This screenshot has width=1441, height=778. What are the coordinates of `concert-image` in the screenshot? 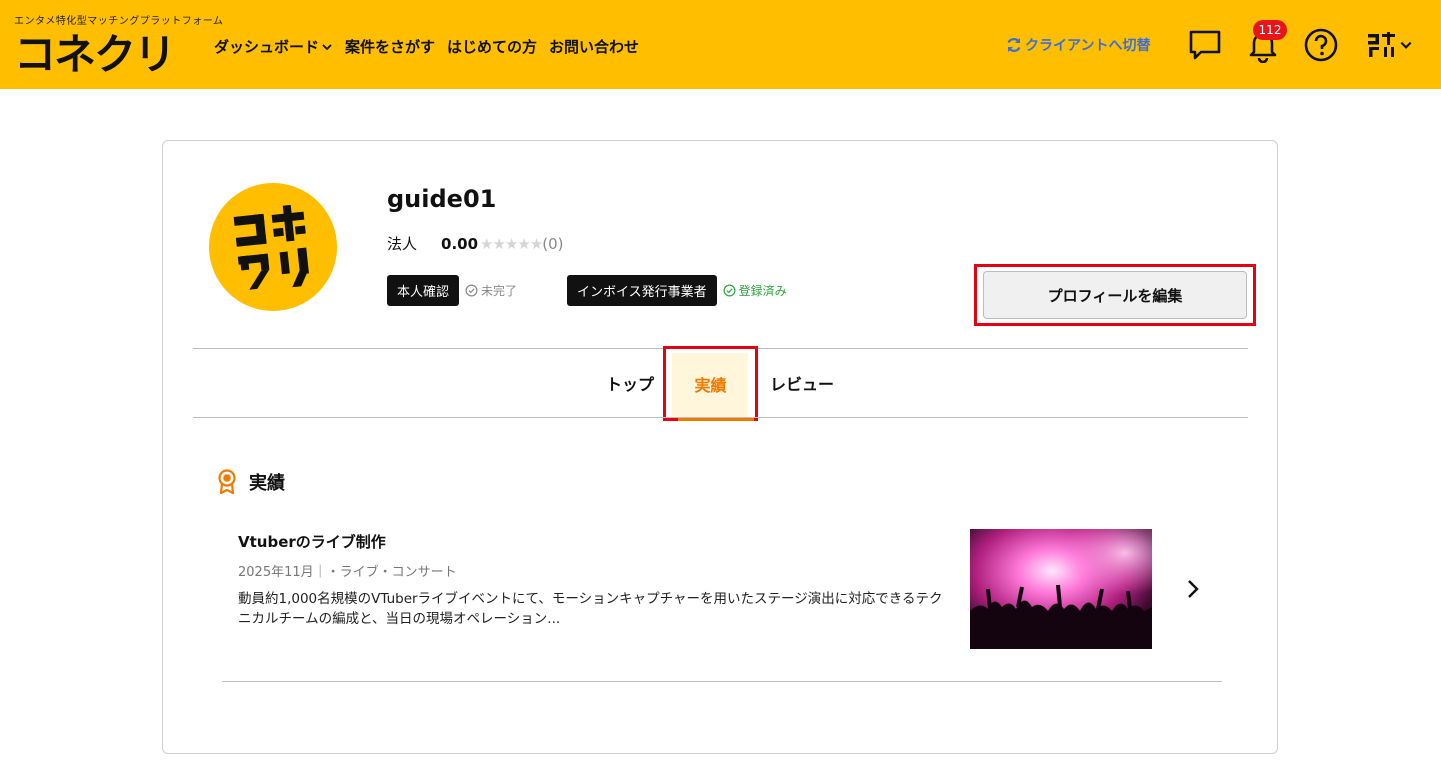 It's located at (1061, 589).